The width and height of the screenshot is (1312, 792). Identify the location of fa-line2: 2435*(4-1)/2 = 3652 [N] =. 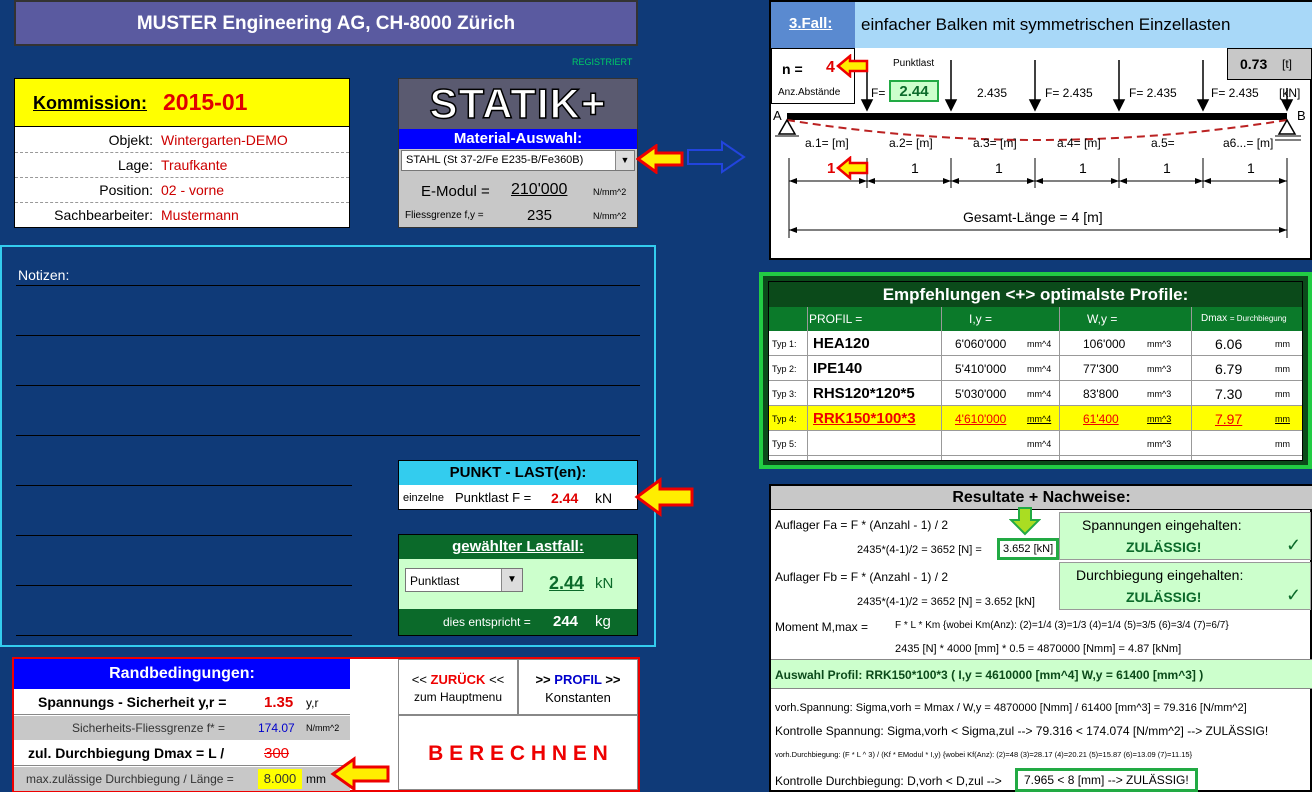
(919, 550).